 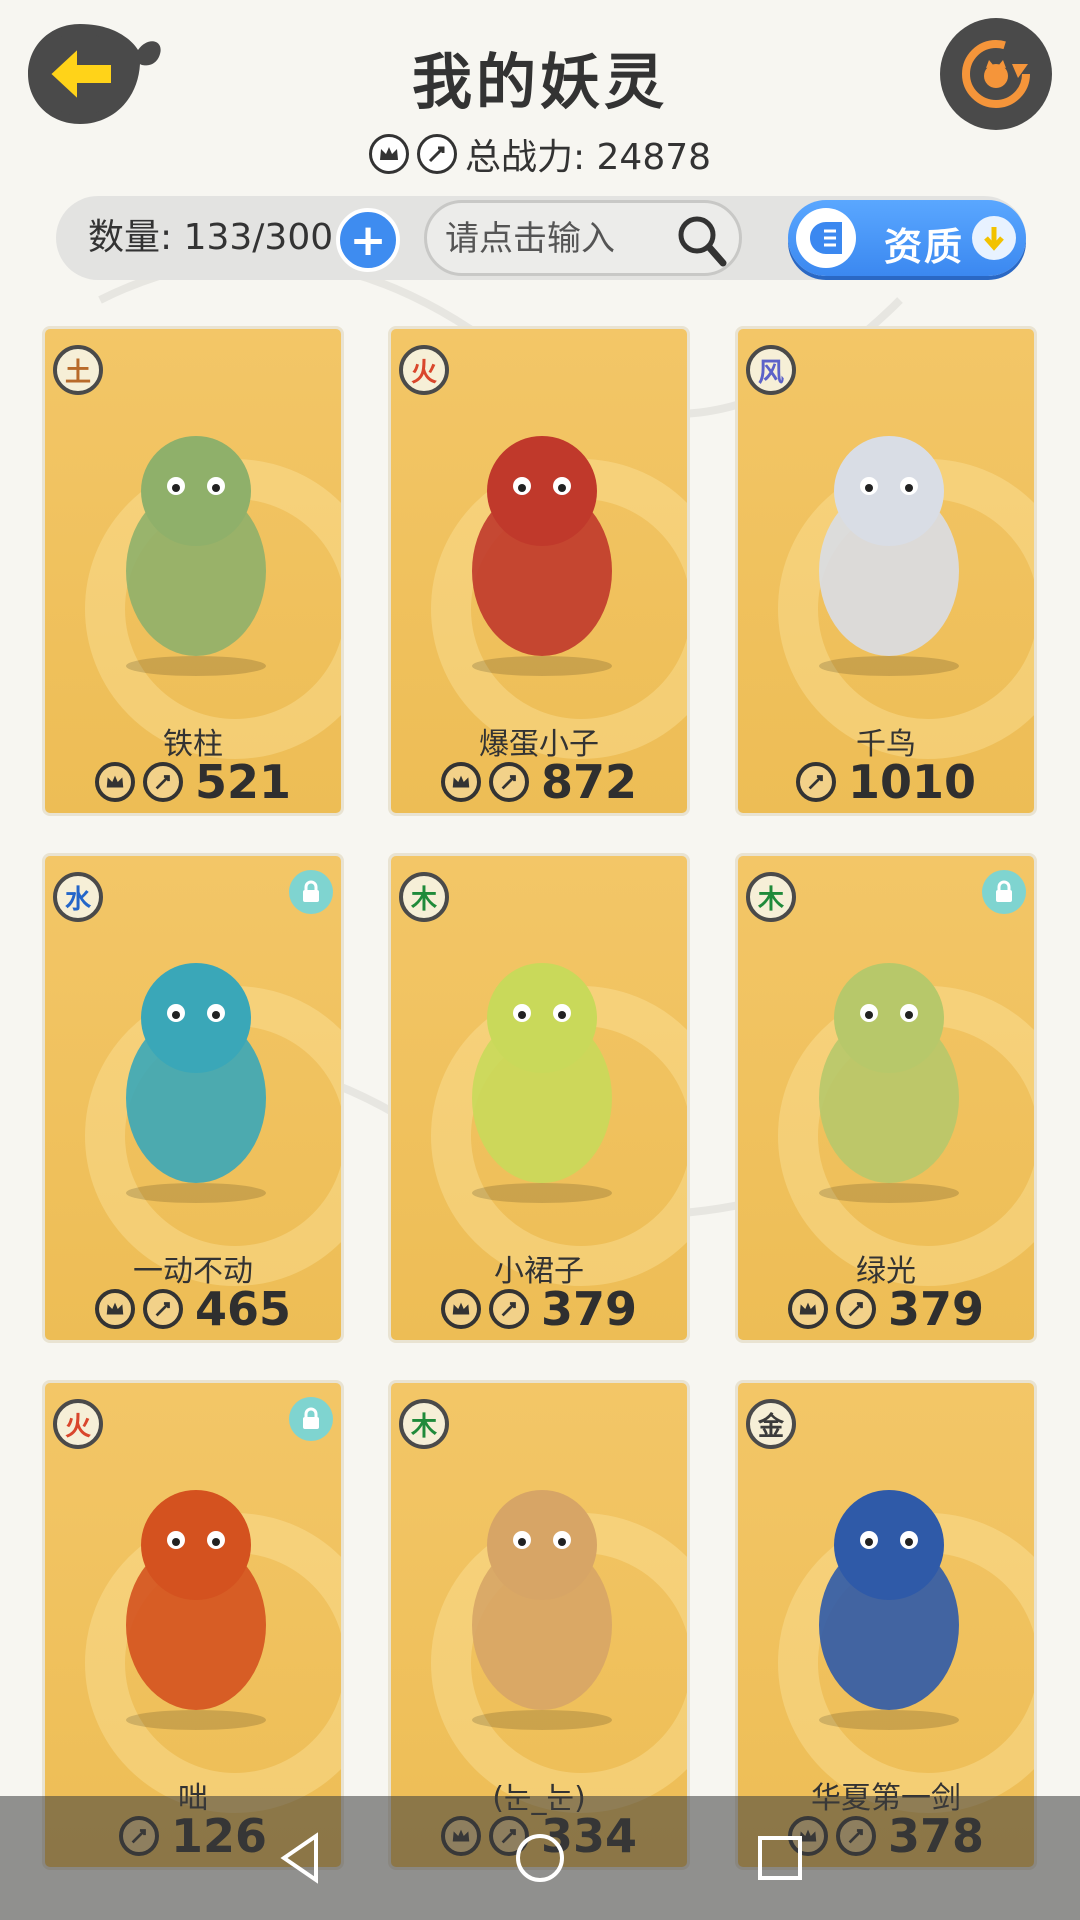 I want to click on monster-count: 数量: 133/300, so click(x=211, y=237).